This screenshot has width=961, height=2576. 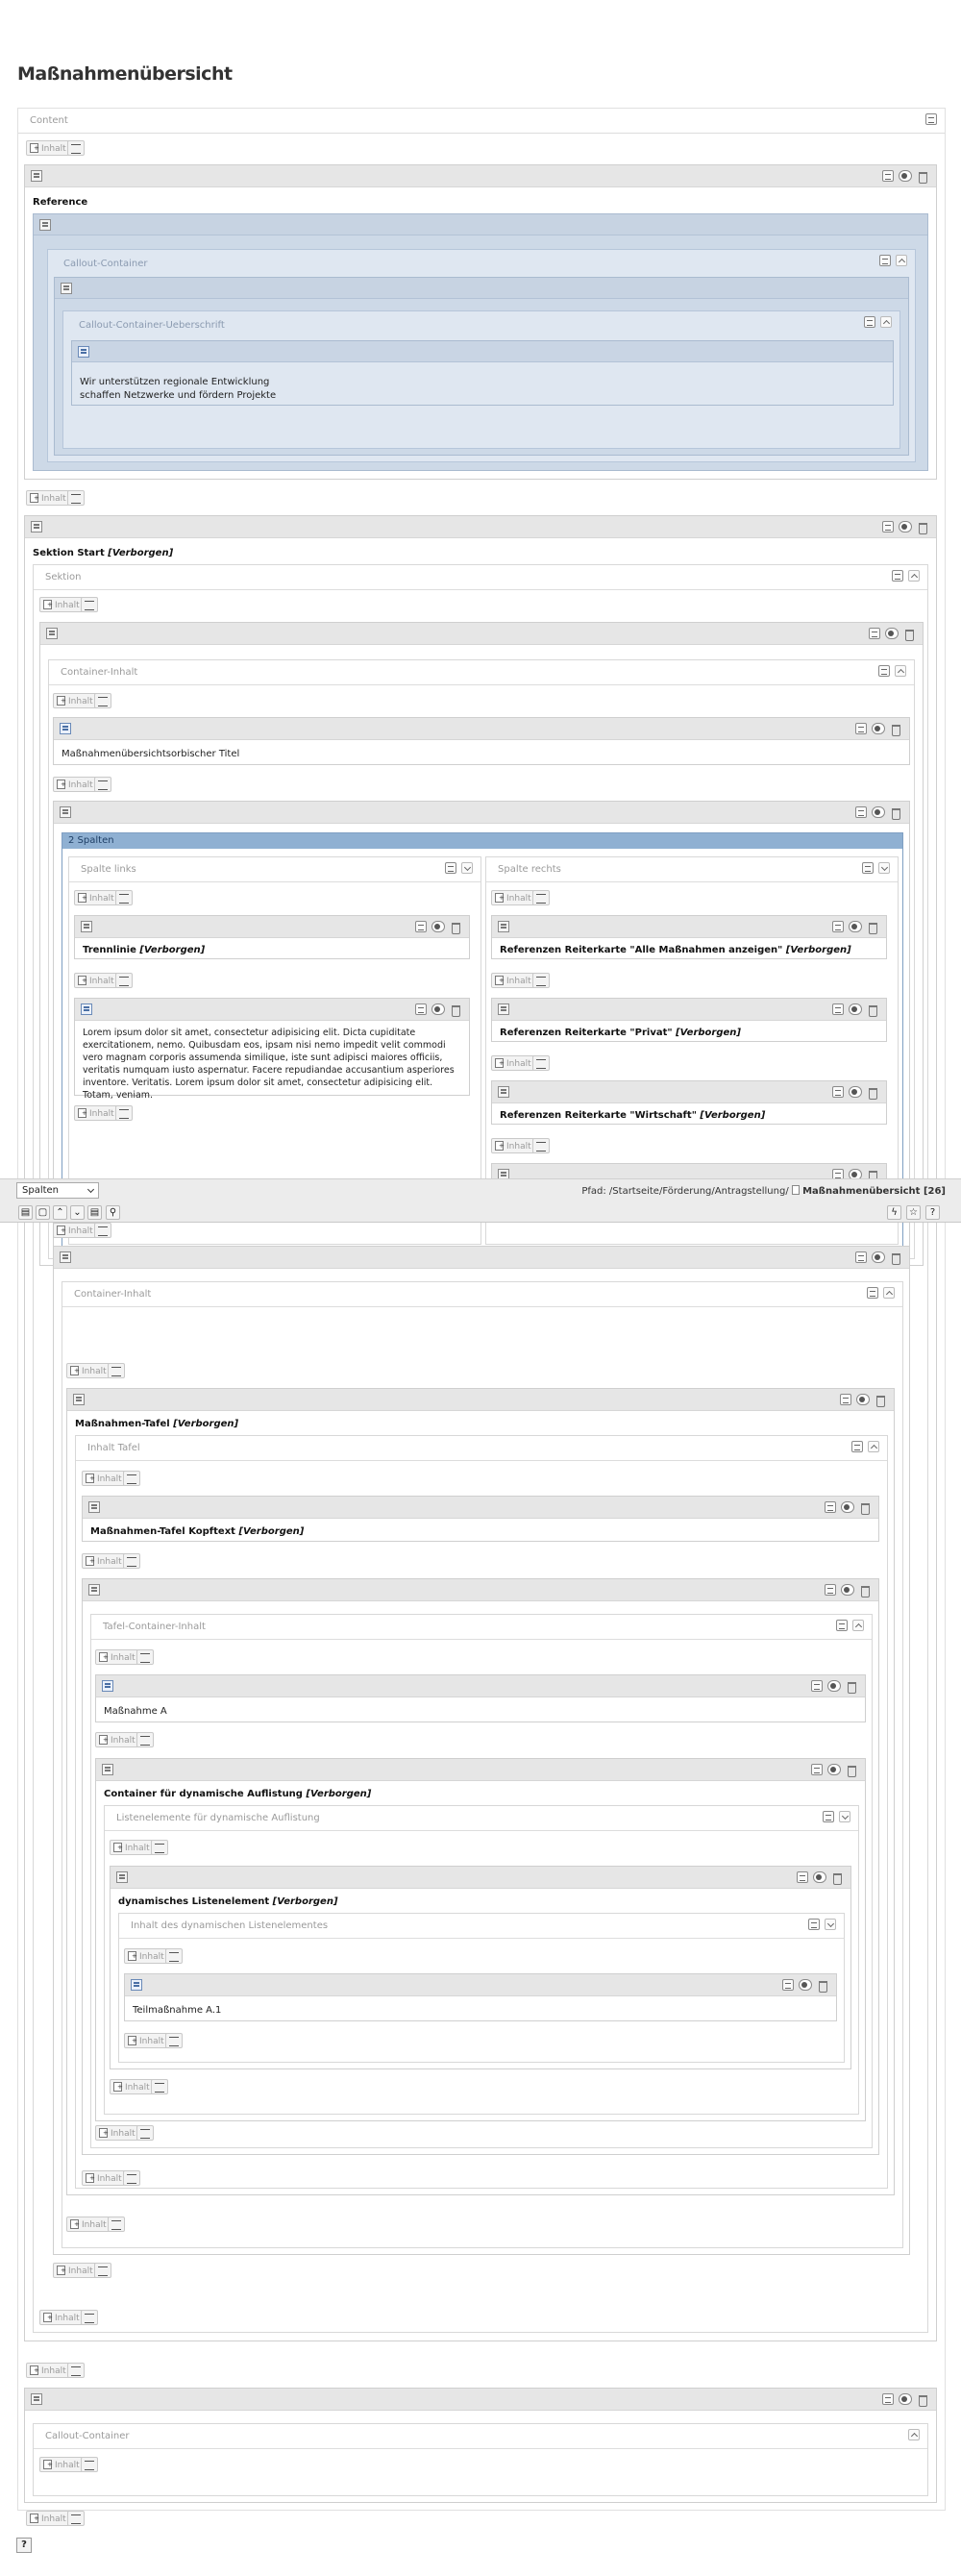 What do you see at coordinates (913, 1212) in the screenshot?
I see `bookmark-icon: ☆` at bounding box center [913, 1212].